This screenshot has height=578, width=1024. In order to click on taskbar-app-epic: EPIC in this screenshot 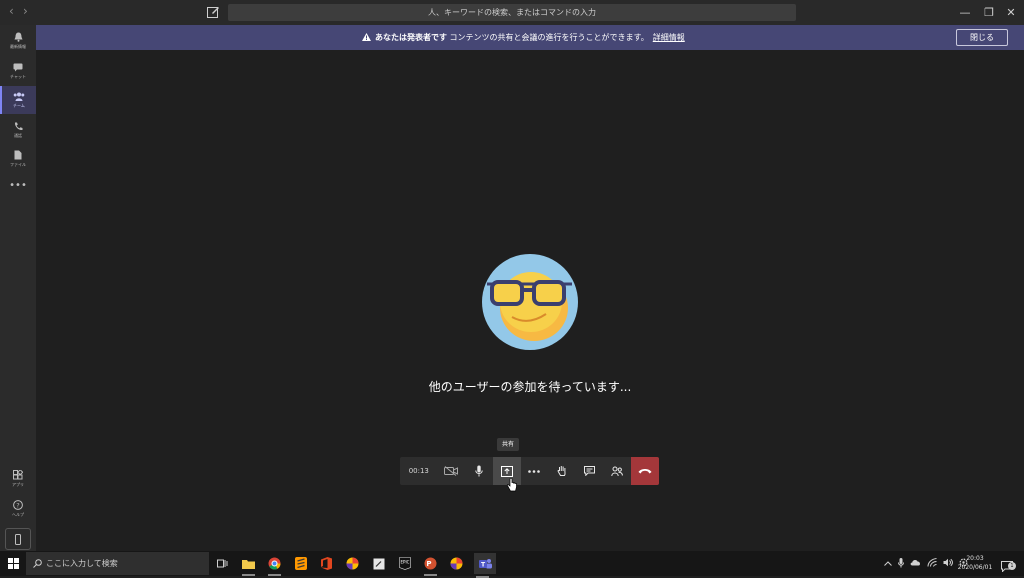, I will do `click(404, 563)`.